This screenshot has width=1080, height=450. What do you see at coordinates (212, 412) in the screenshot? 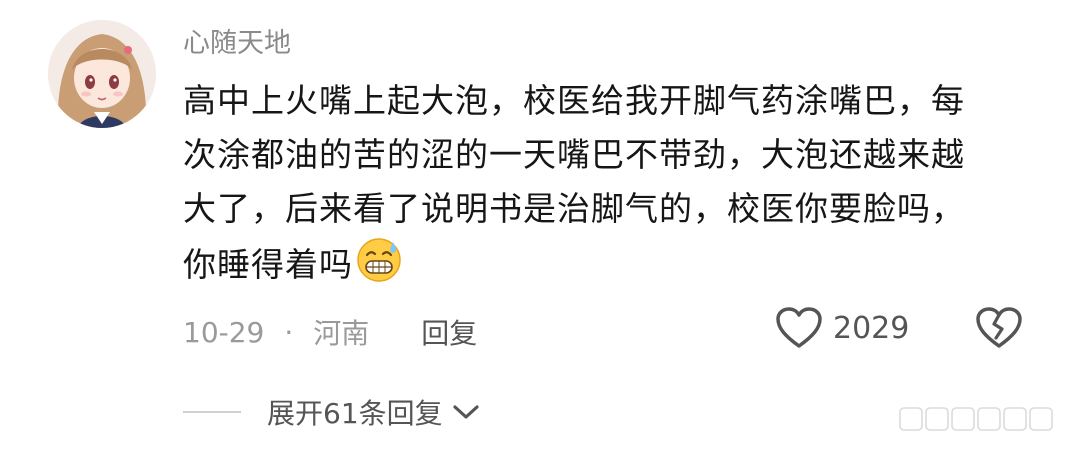
I see `divider-line` at bounding box center [212, 412].